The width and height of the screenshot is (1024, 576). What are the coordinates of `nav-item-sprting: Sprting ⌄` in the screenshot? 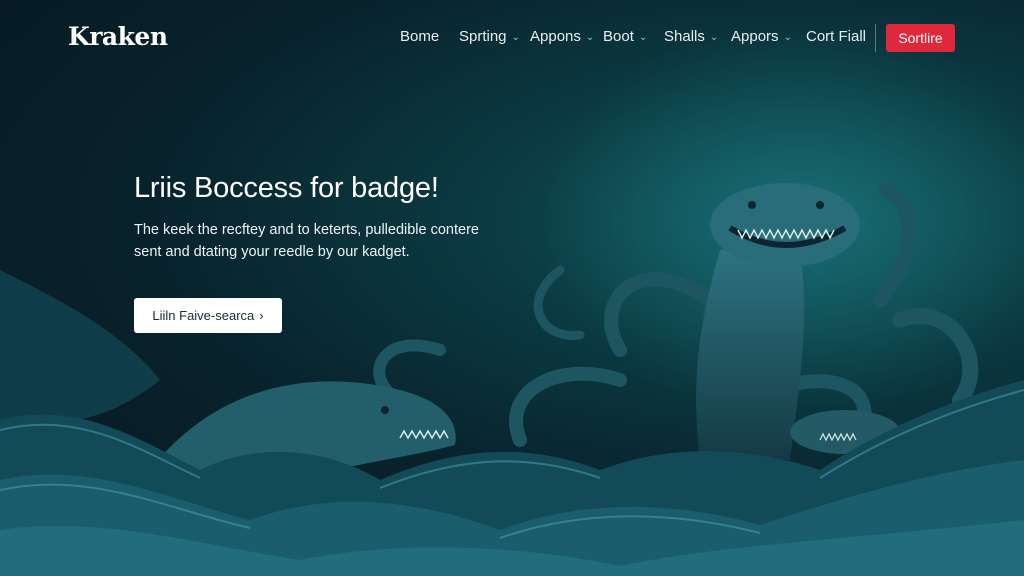 It's located at (489, 36).